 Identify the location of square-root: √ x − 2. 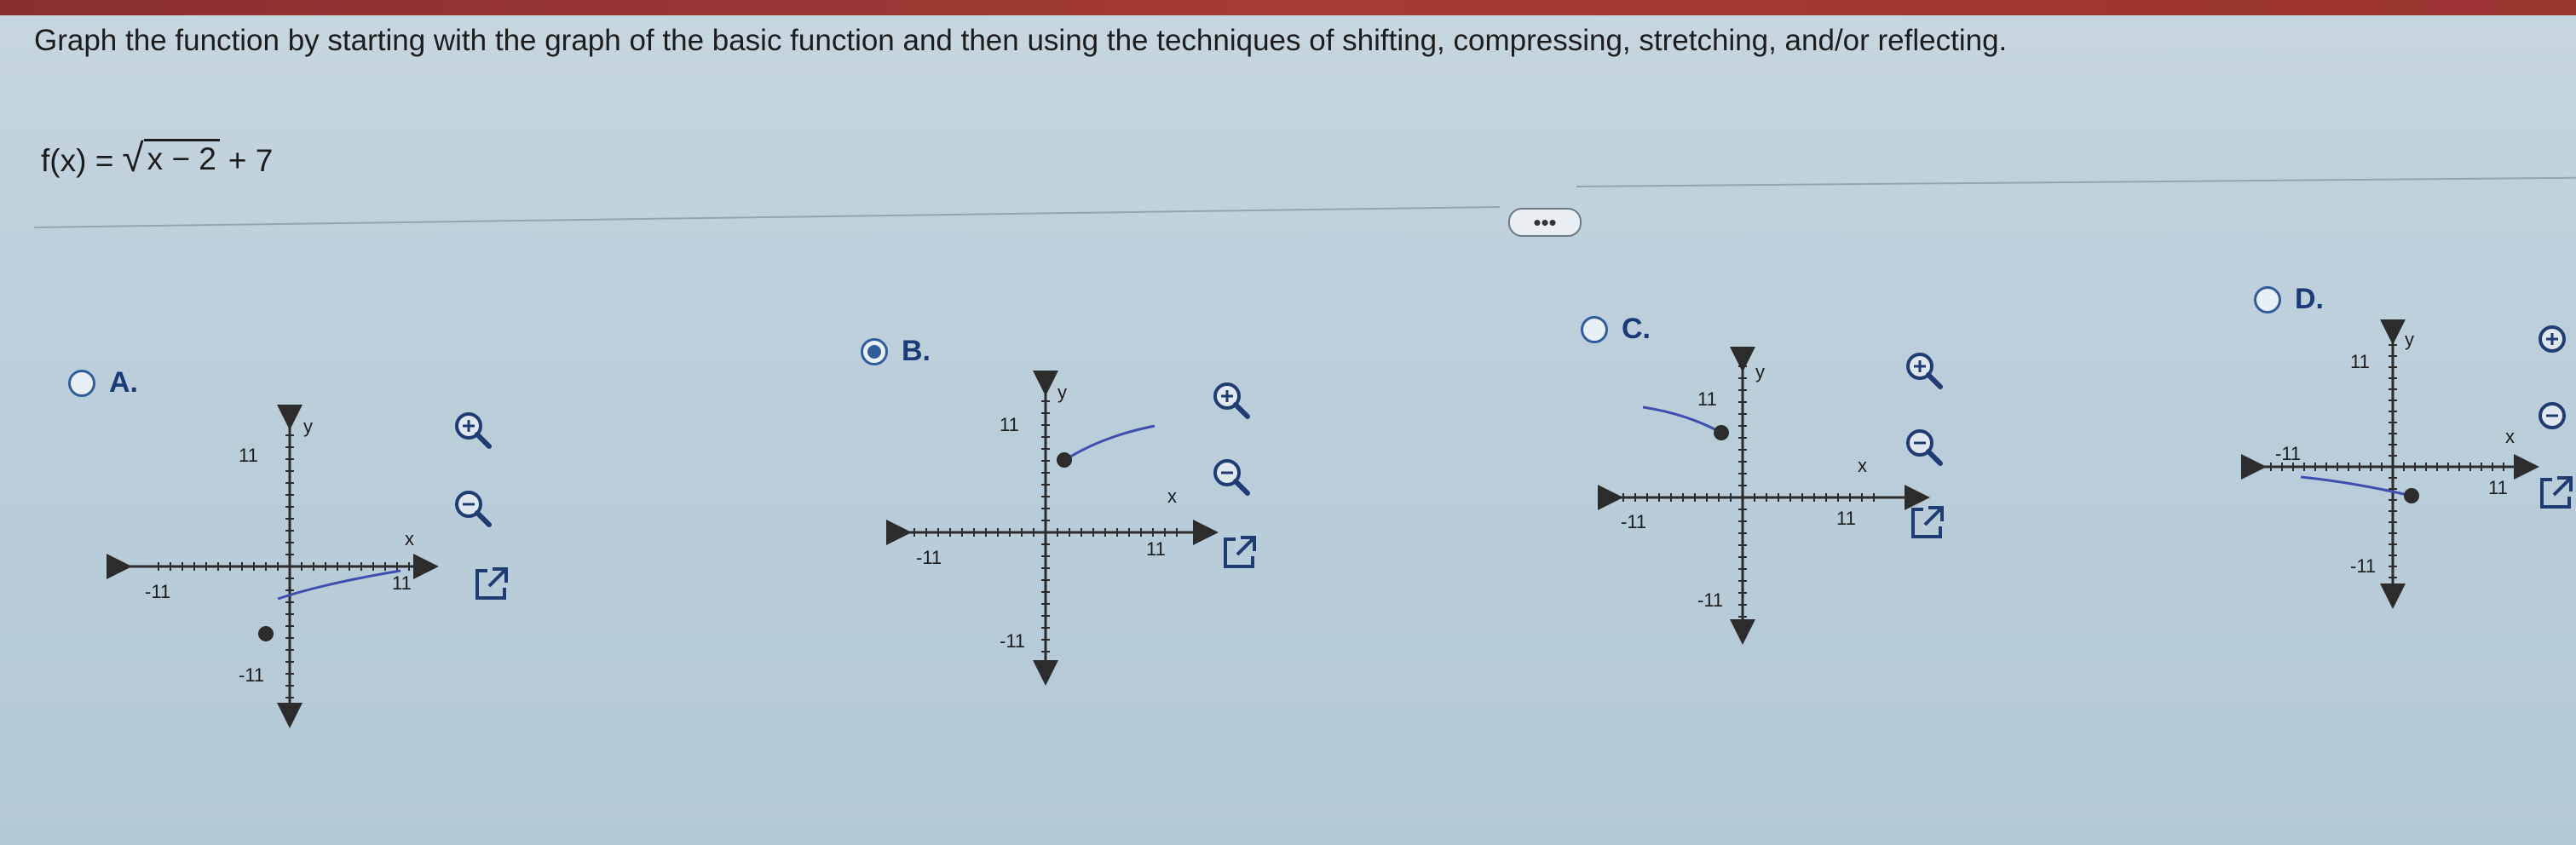
(171, 157).